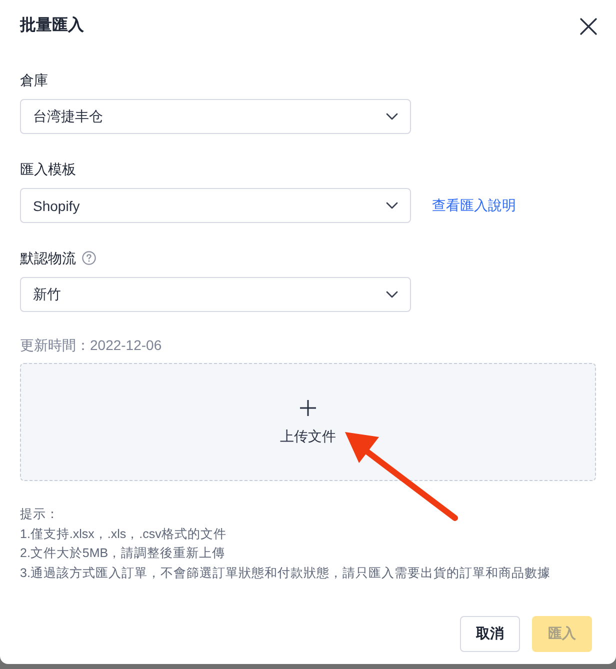  I want to click on plus-icon, so click(308, 408).